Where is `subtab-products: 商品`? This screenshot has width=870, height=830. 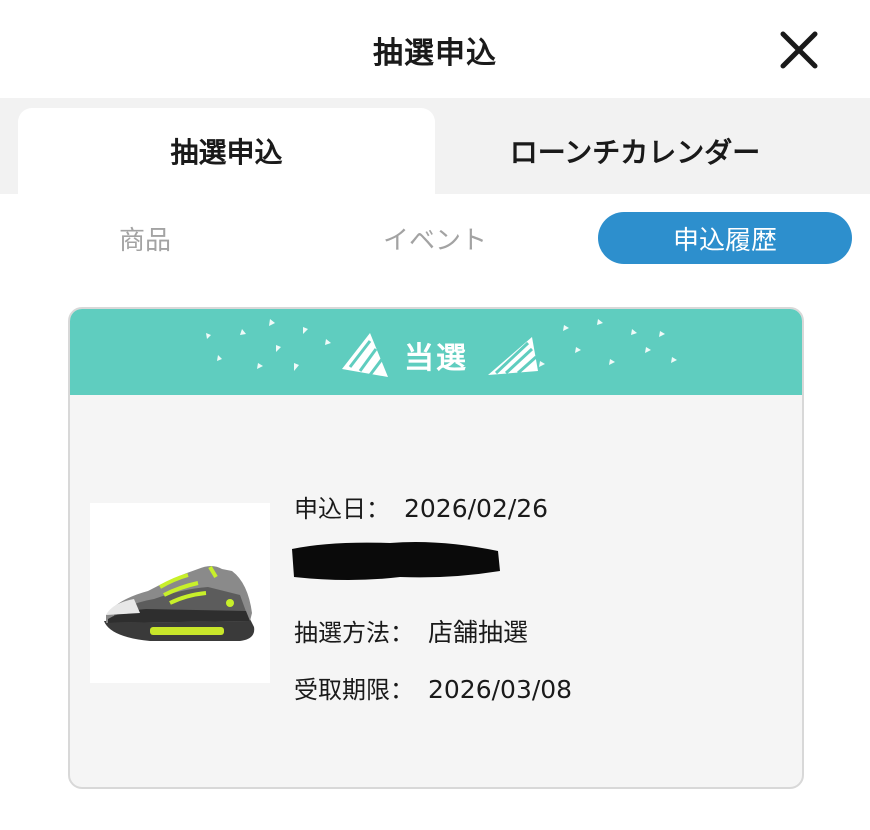
subtab-products: 商品 is located at coordinates (145, 238).